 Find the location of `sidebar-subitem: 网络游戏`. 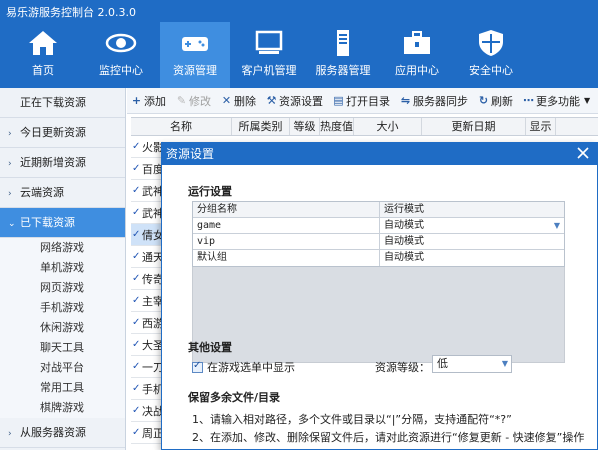

sidebar-subitem: 网络游戏 is located at coordinates (62, 248).